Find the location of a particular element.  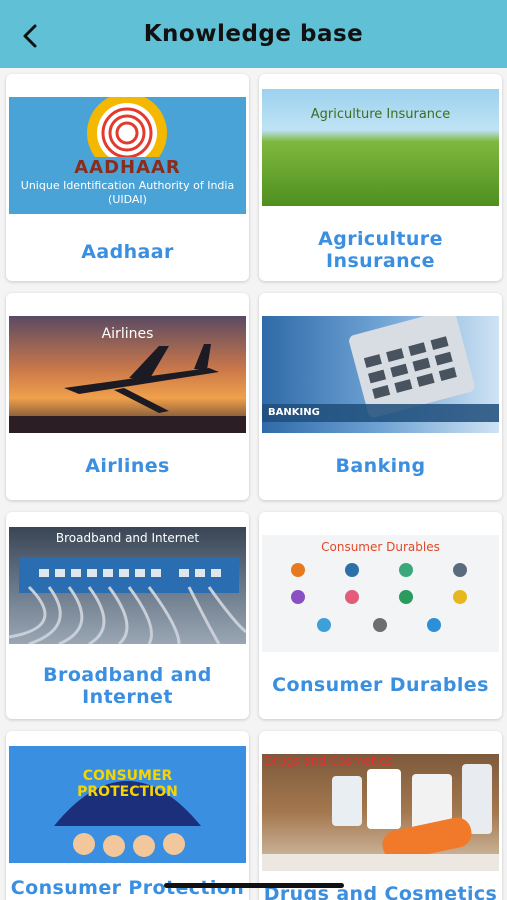

card-banking: BANKING Banking is located at coordinates (380, 396).